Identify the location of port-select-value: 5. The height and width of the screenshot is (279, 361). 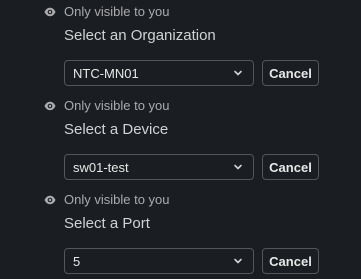
(77, 261).